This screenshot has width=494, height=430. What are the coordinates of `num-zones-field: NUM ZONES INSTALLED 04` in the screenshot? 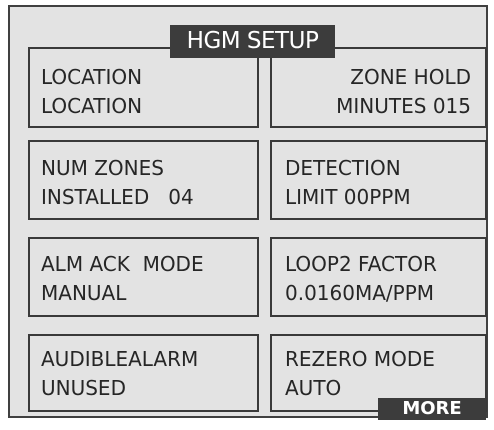 It's located at (143, 180).